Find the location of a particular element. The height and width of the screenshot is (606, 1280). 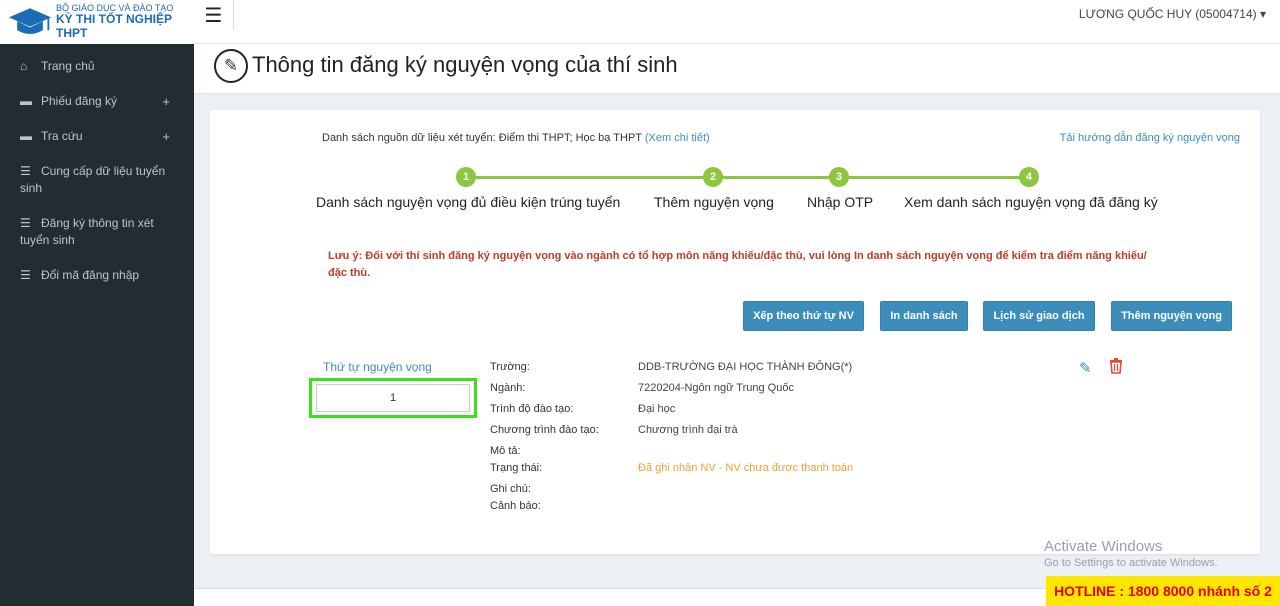

program-value: Chương trình đại trà is located at coordinates (688, 430).